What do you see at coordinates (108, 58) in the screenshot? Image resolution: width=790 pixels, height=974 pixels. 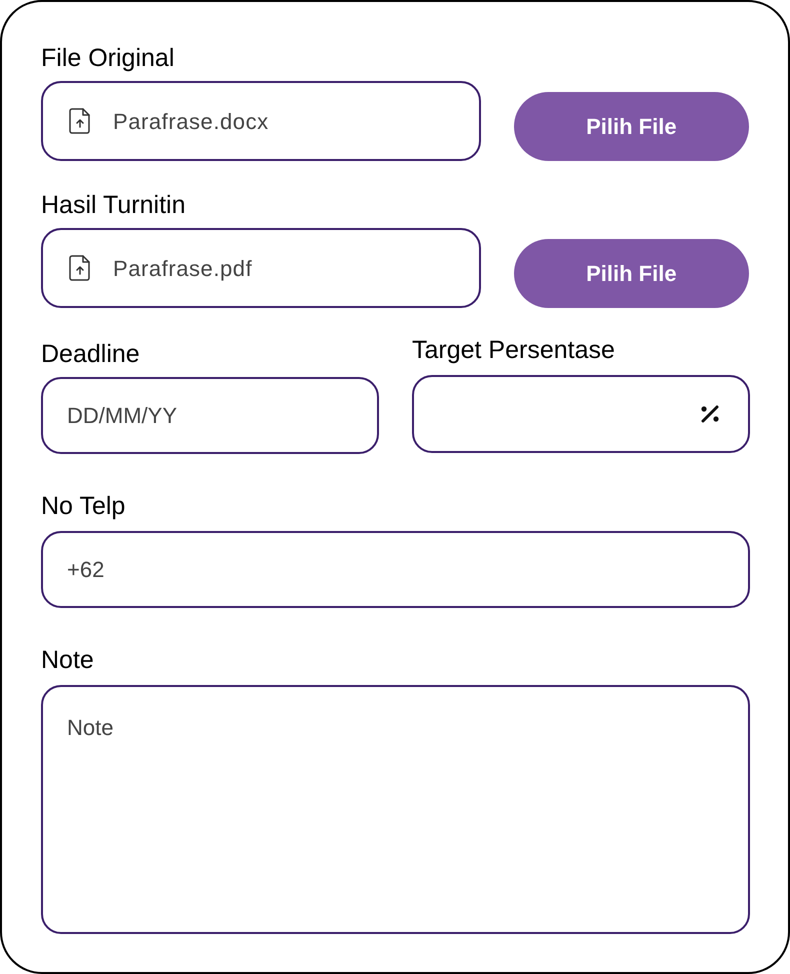 I see `field-label: File Original` at bounding box center [108, 58].